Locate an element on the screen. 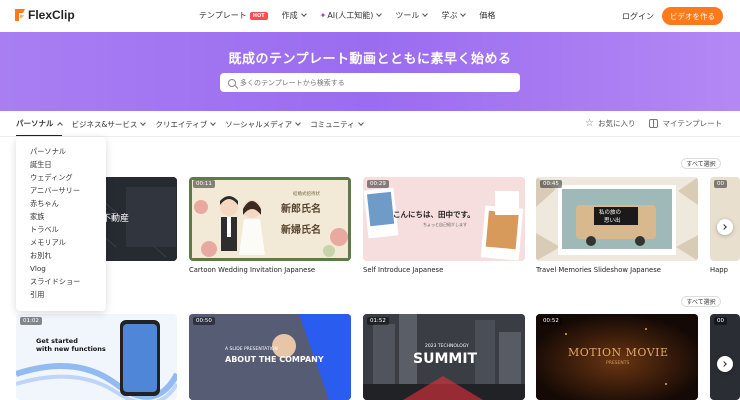  template-card-travel: 00:45 私の旅の 思い出 is located at coordinates (617, 219).